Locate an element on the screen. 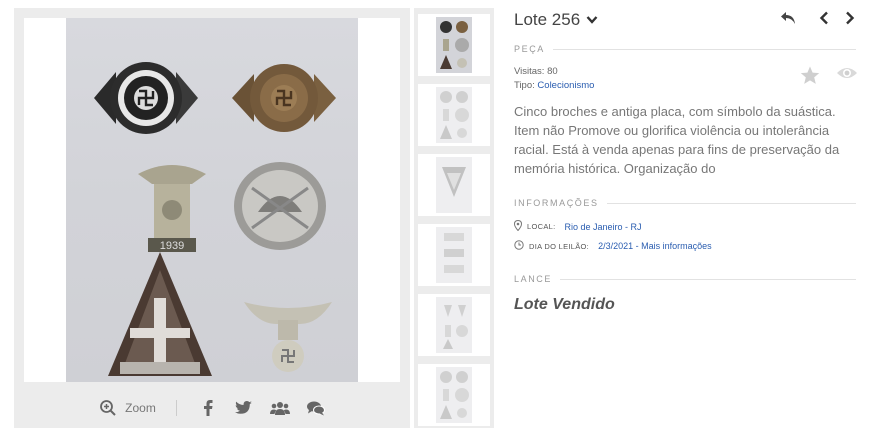  type-row: Tipo: Colecionismo is located at coordinates (554, 85).